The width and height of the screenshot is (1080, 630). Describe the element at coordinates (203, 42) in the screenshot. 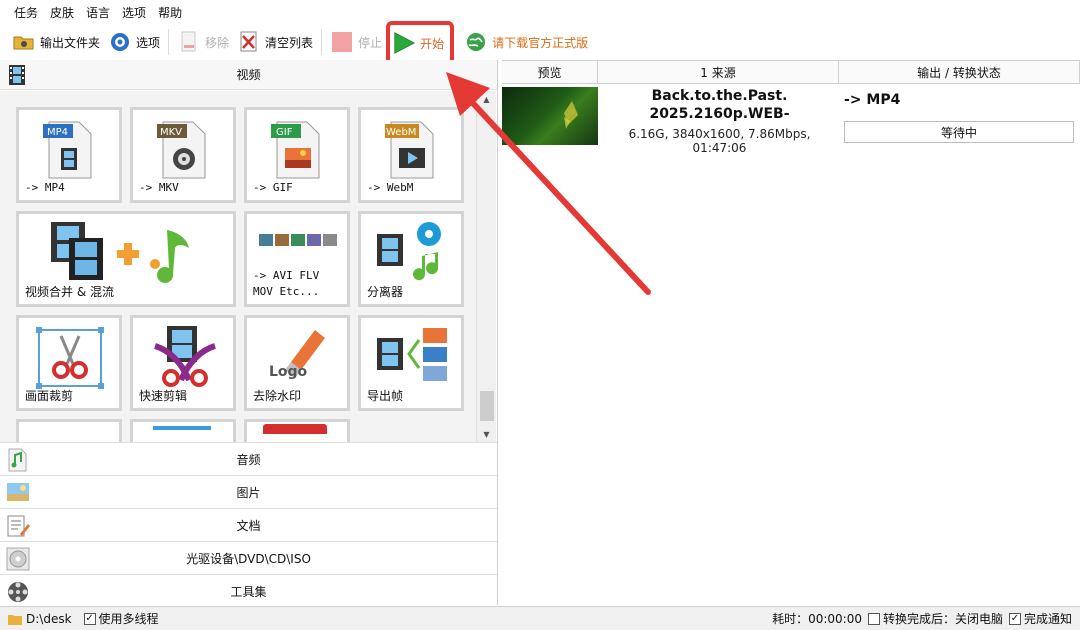

I see `remove-button: 移除` at that location.